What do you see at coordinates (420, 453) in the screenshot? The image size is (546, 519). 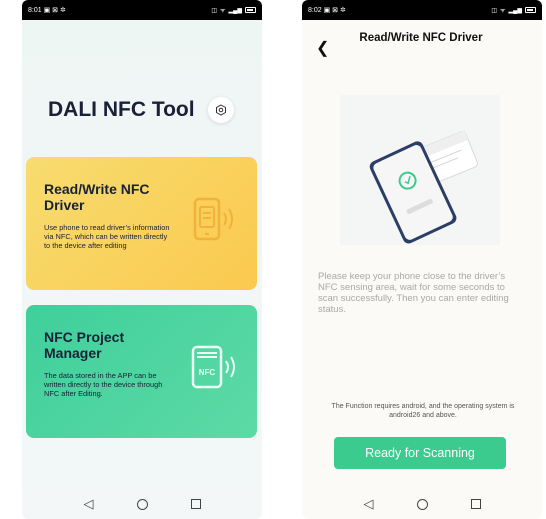 I see `ready-for-scanning-button: Ready for Scanning` at bounding box center [420, 453].